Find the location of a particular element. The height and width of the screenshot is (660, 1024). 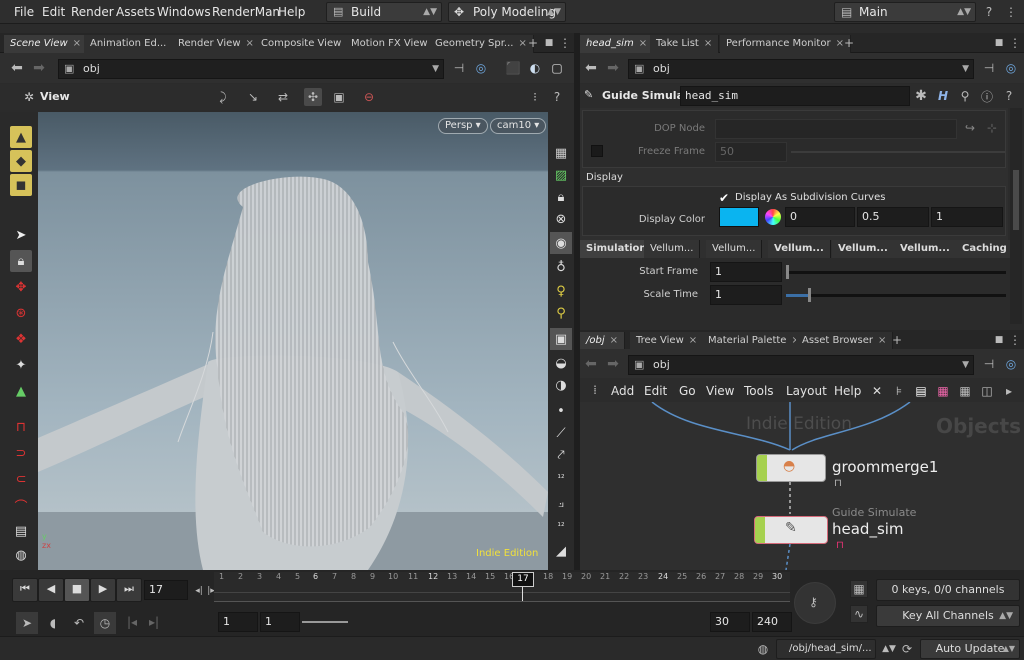

viewer-help-icon: ? is located at coordinates (557, 97).